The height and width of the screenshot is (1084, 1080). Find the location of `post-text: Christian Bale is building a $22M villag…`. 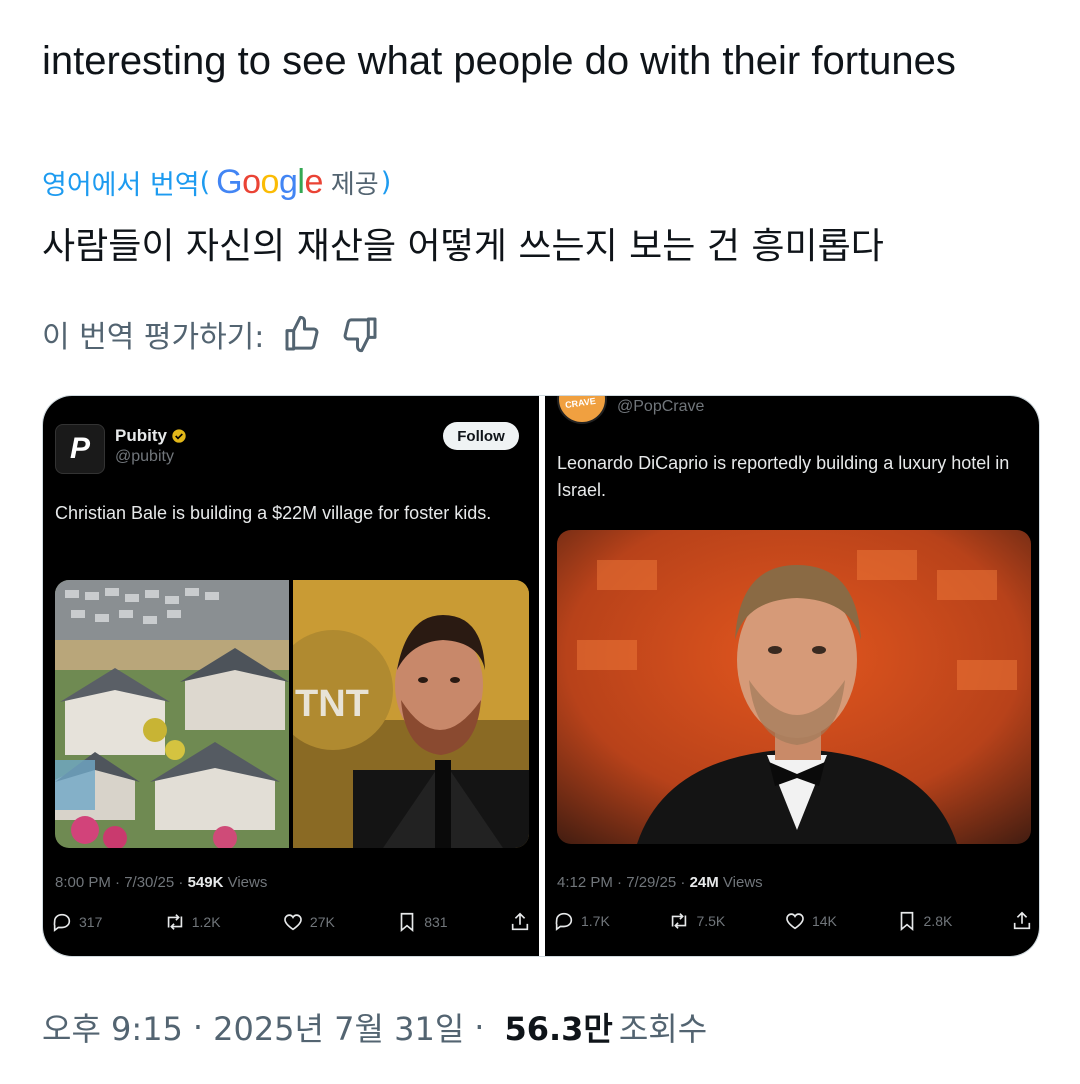

post-text: Christian Bale is building a $22M villag… is located at coordinates (273, 513).